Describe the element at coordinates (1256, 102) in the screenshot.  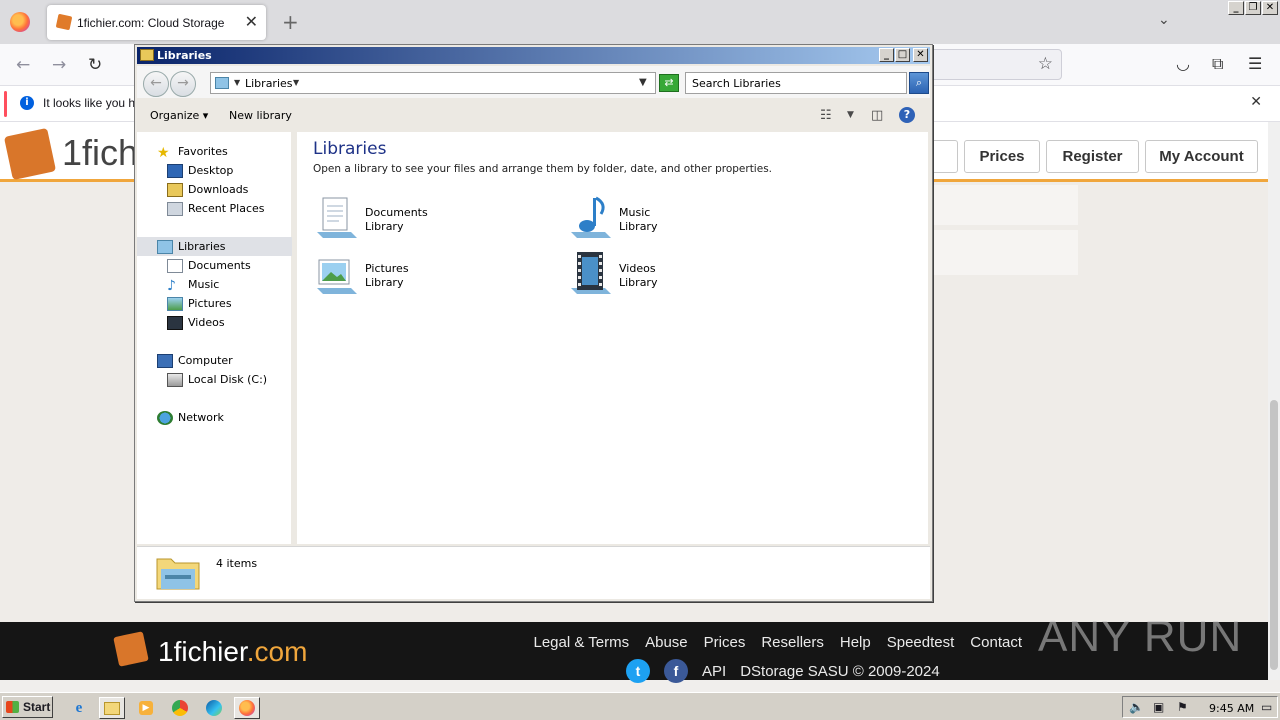
I see `notification-close-icon: ✕` at that location.